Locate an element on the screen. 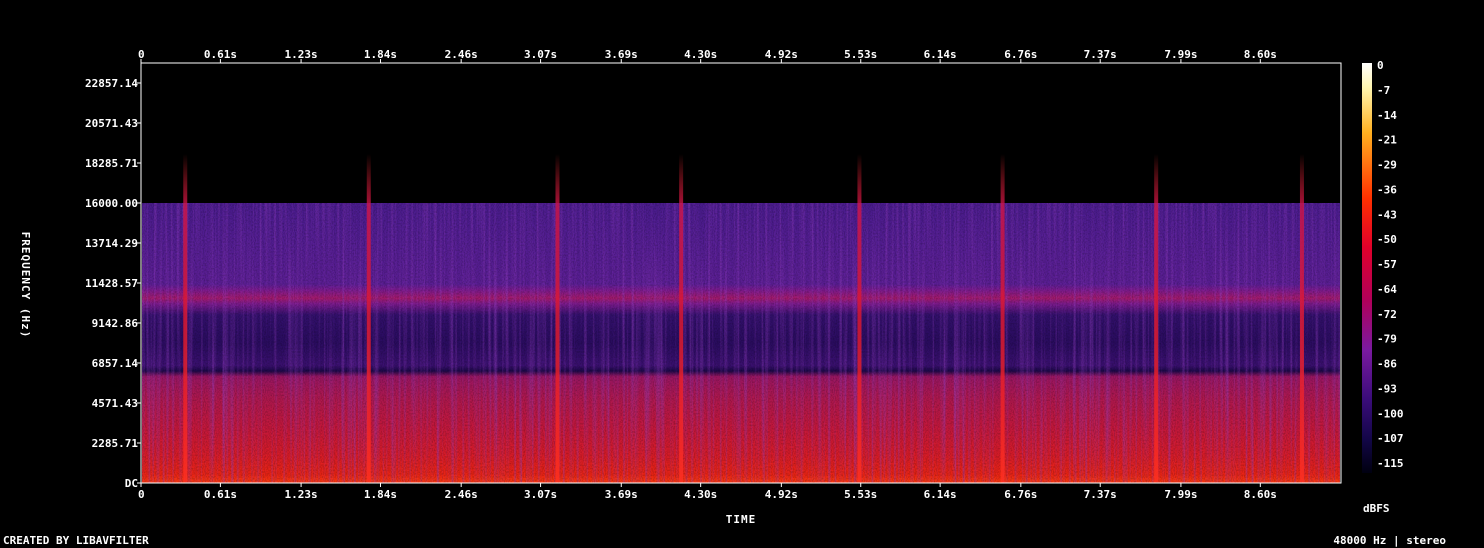 Image resolution: width=1484 pixels, height=548 pixels. y-tick-label: 20571.43 is located at coordinates (111, 123).